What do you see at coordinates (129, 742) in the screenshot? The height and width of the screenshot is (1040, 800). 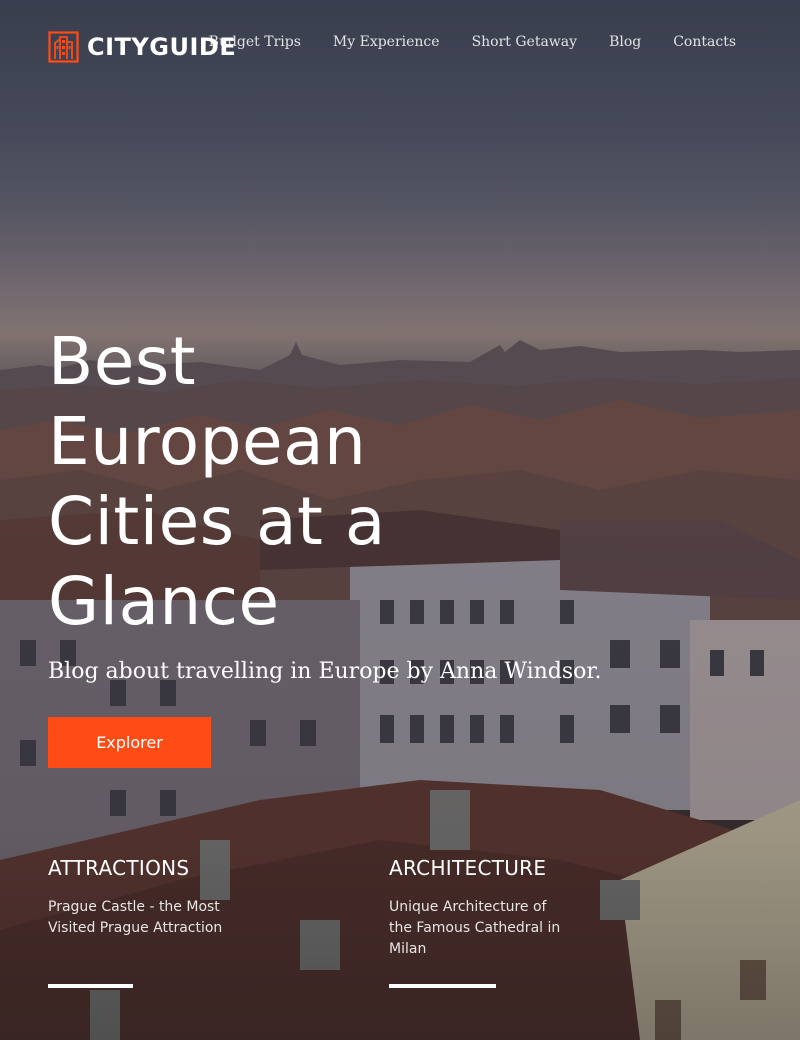 I see `explorer-button: Explorer` at bounding box center [129, 742].